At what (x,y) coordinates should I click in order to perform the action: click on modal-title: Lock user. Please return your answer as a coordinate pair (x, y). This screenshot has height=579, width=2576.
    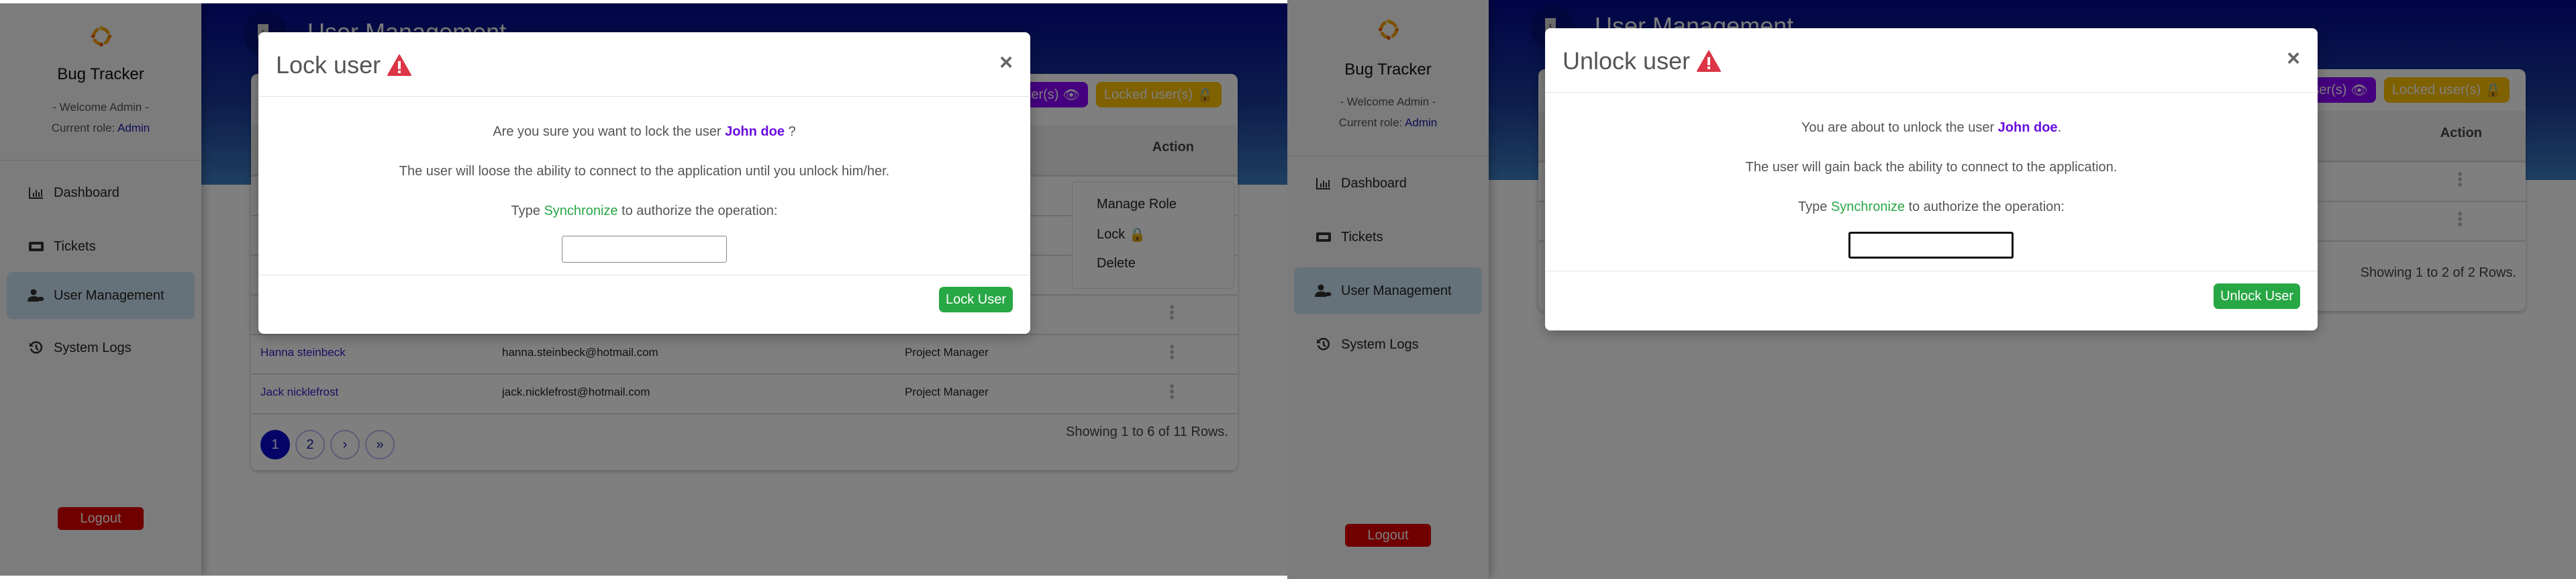
    Looking at the image, I should click on (344, 65).